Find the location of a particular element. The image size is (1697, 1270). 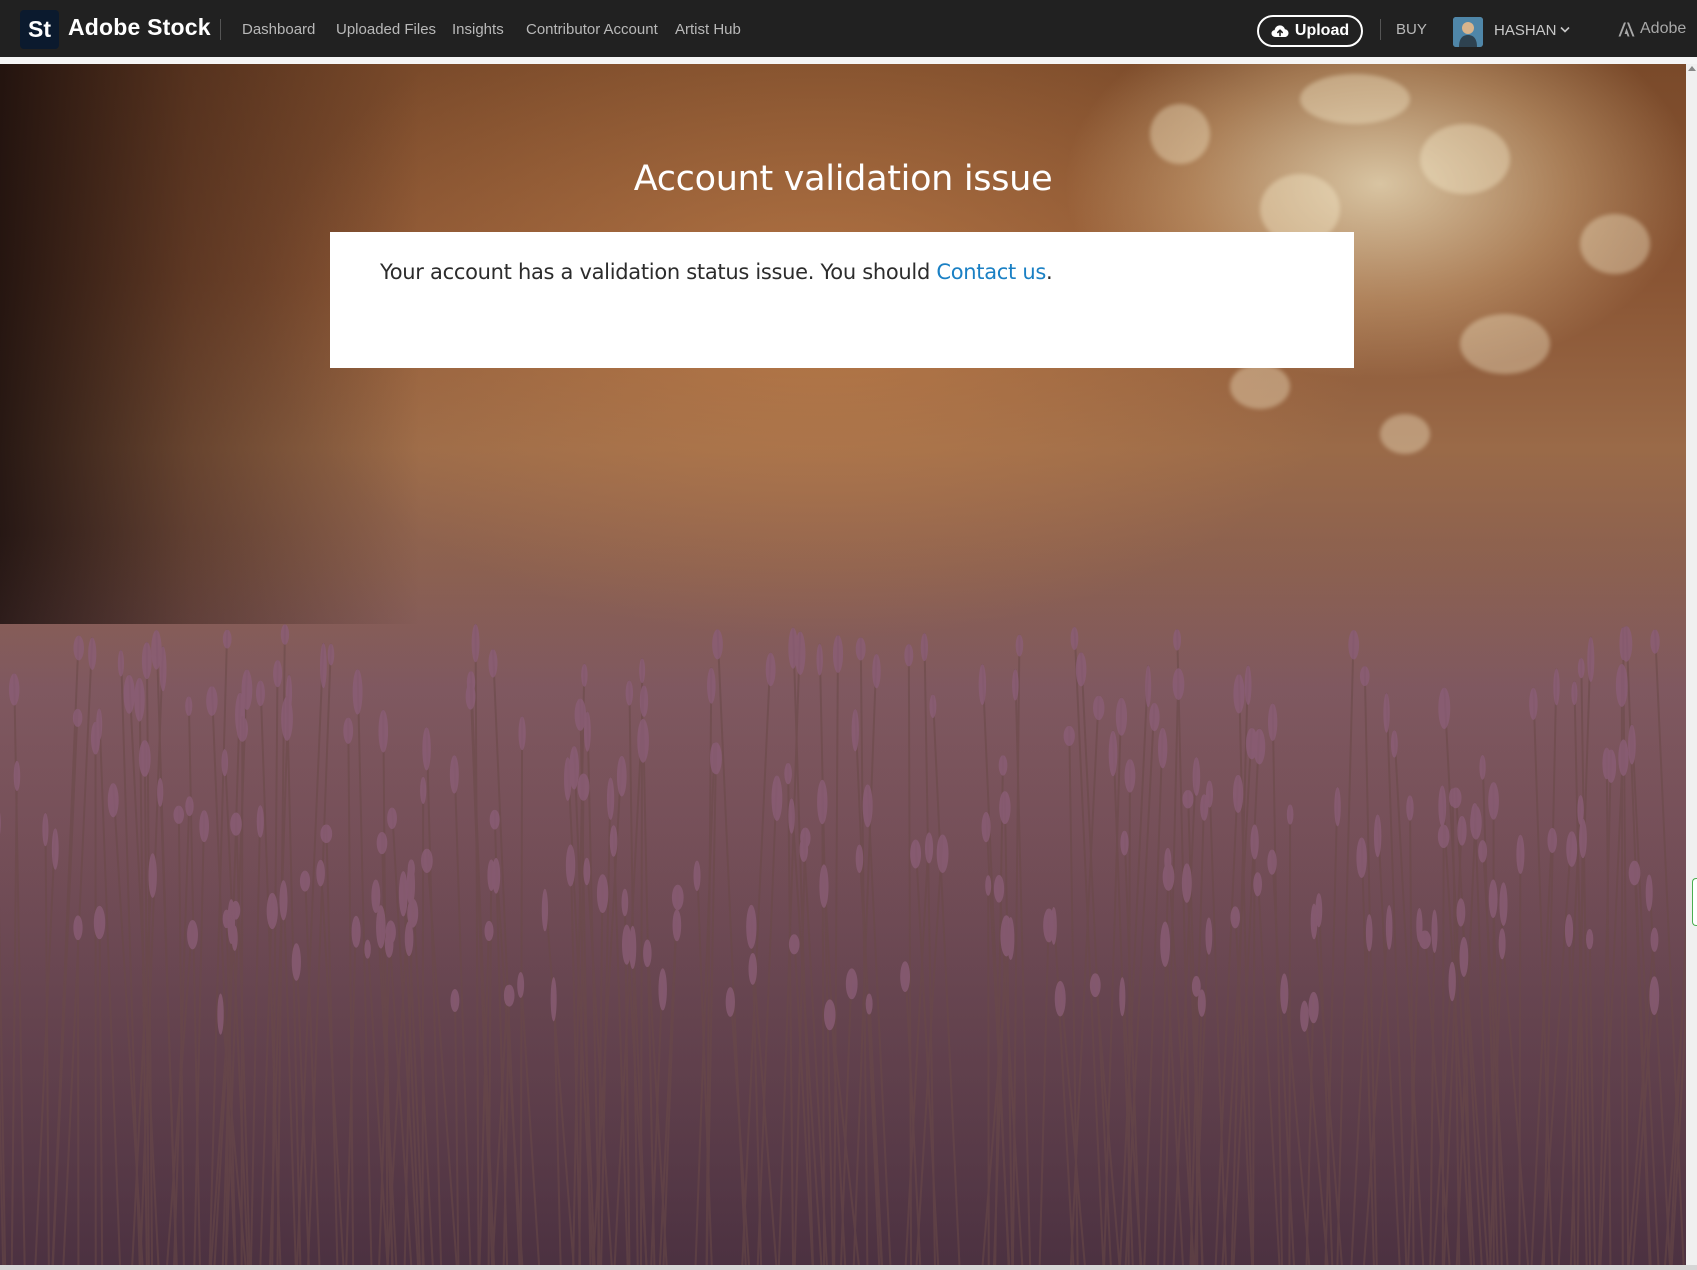

nav-divider is located at coordinates (1380, 29).